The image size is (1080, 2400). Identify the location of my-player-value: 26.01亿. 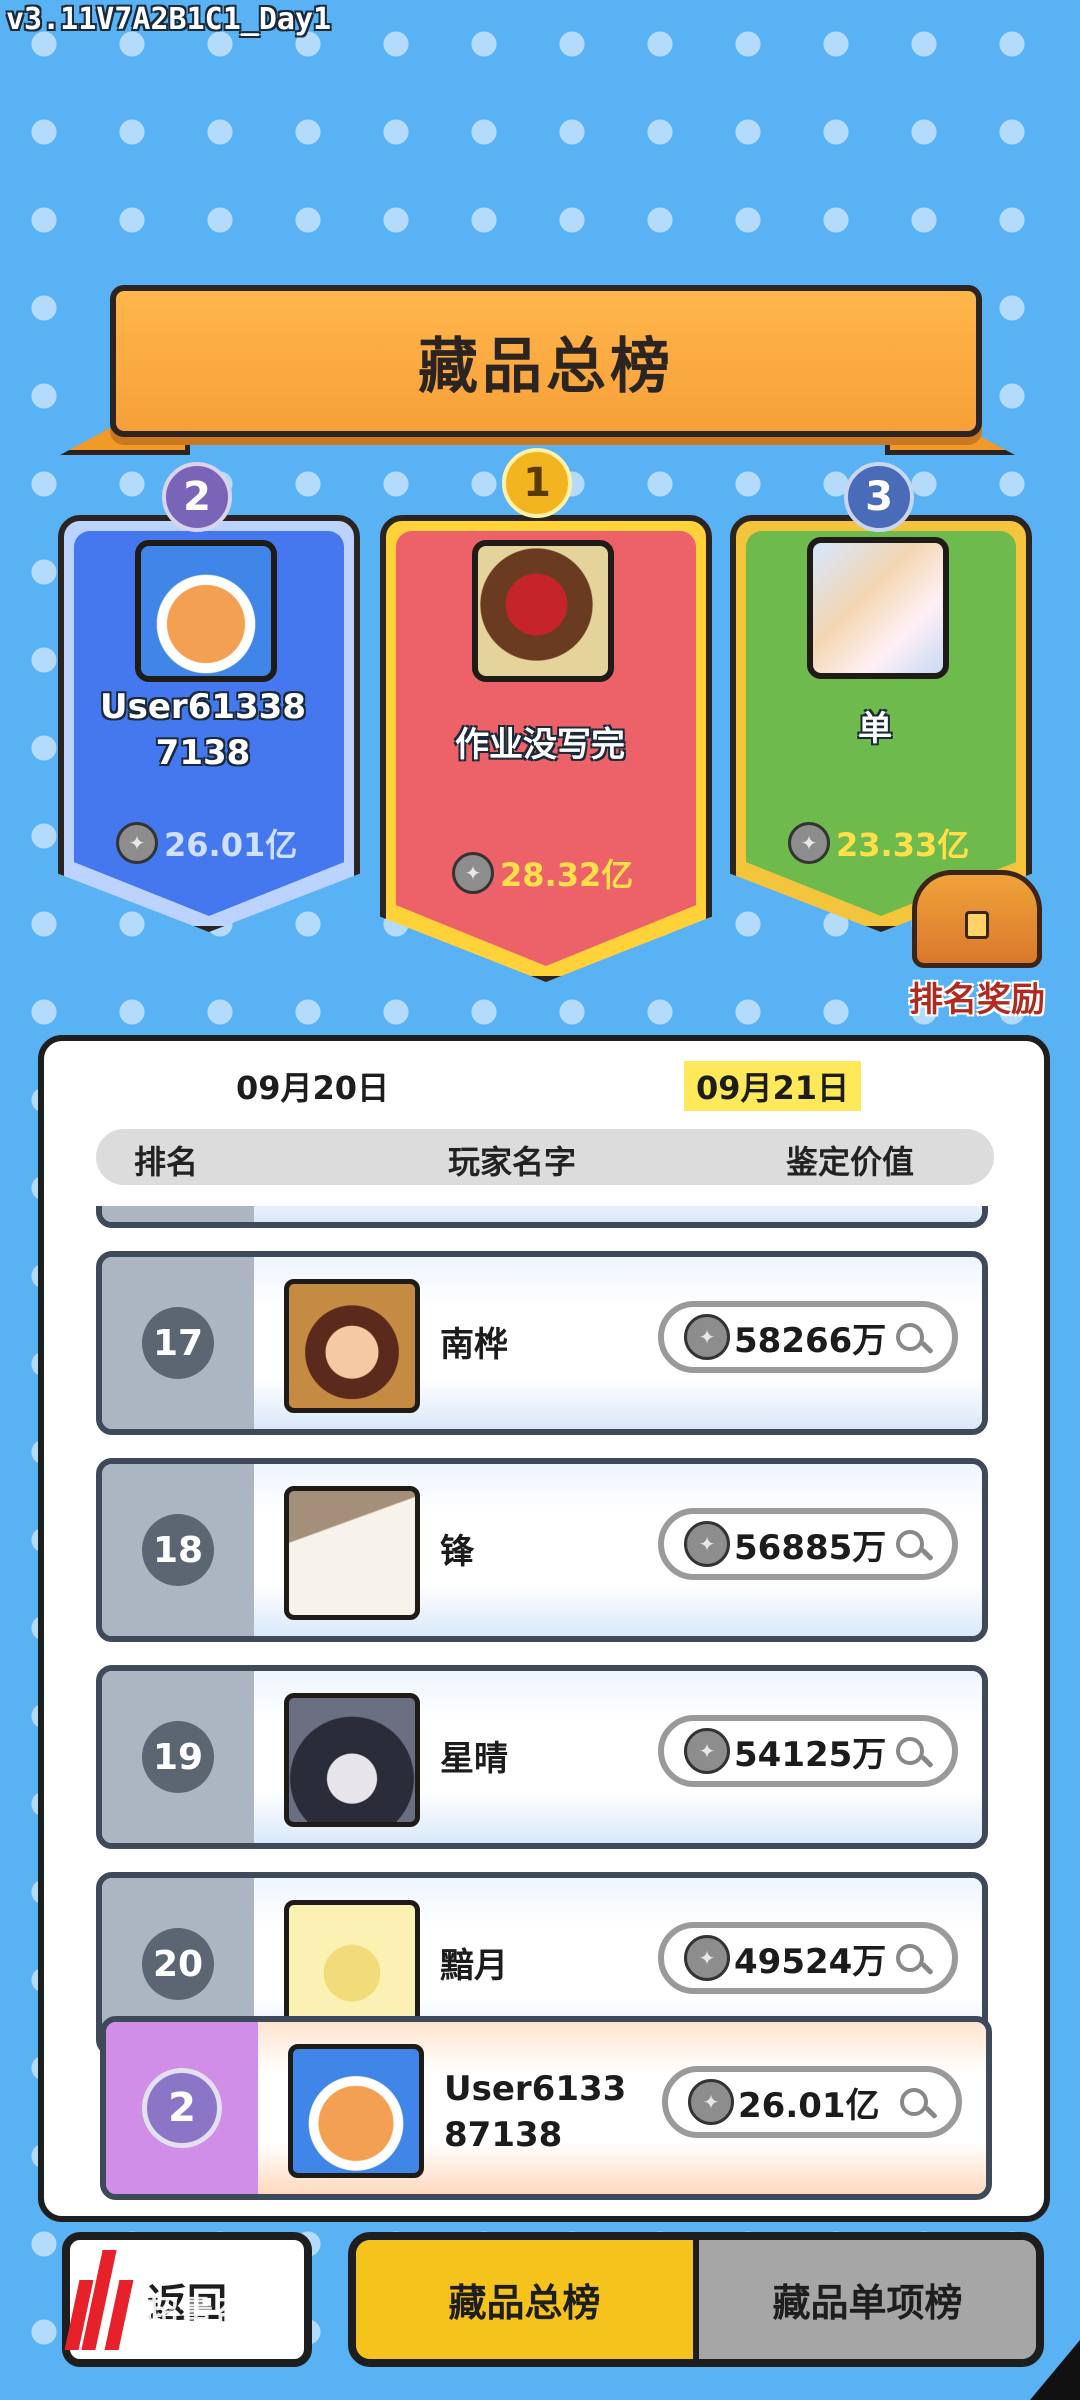
(809, 2105).